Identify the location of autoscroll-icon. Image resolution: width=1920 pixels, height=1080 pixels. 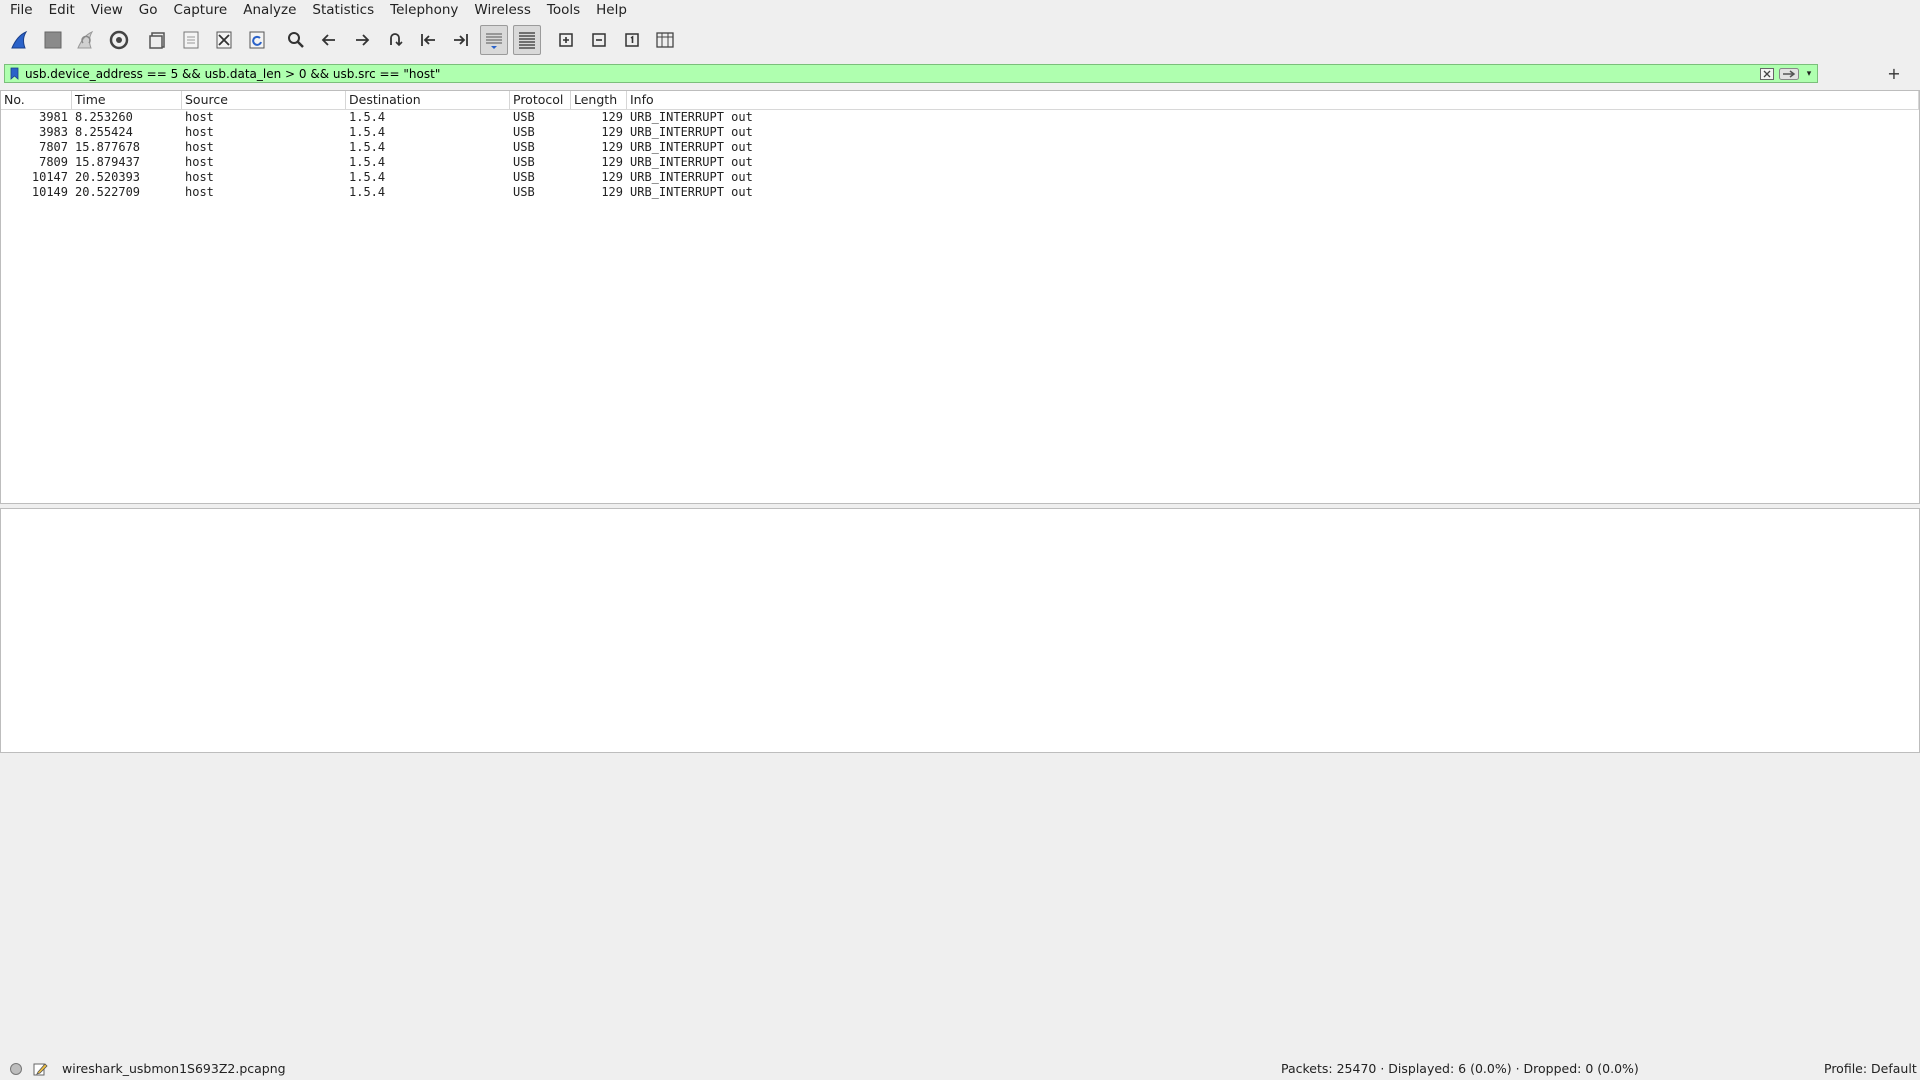
(494, 41).